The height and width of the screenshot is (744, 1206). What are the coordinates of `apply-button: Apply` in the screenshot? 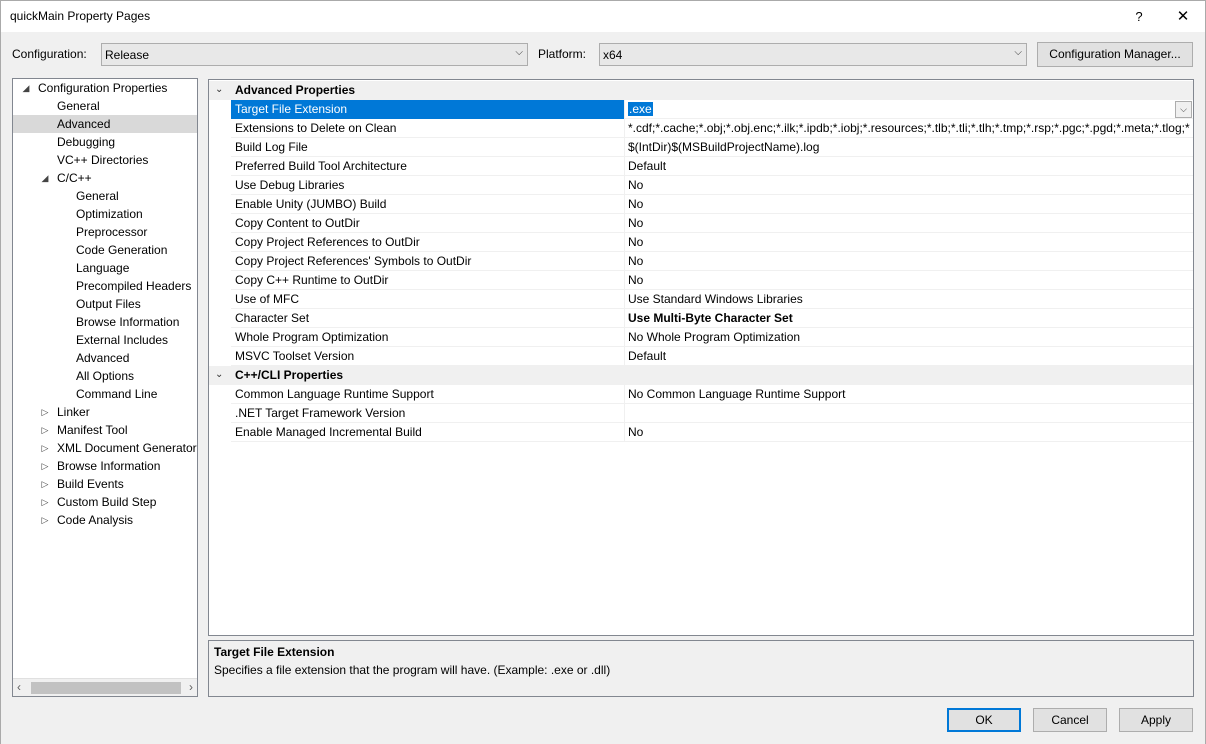 It's located at (1156, 720).